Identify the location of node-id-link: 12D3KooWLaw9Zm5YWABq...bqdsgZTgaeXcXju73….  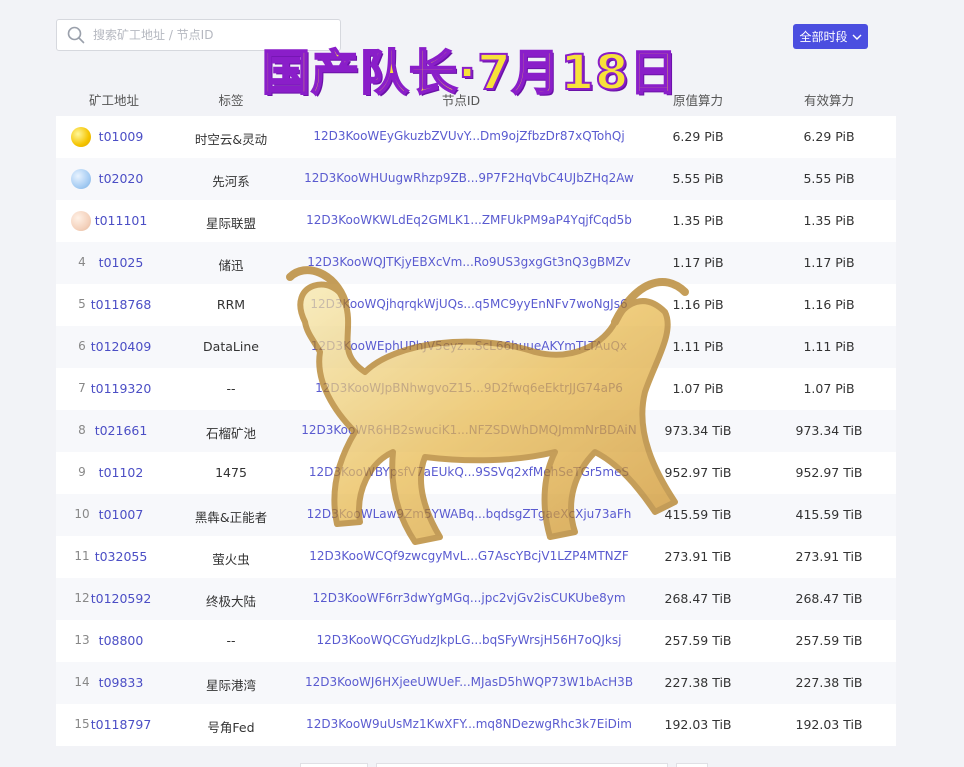
(469, 514).